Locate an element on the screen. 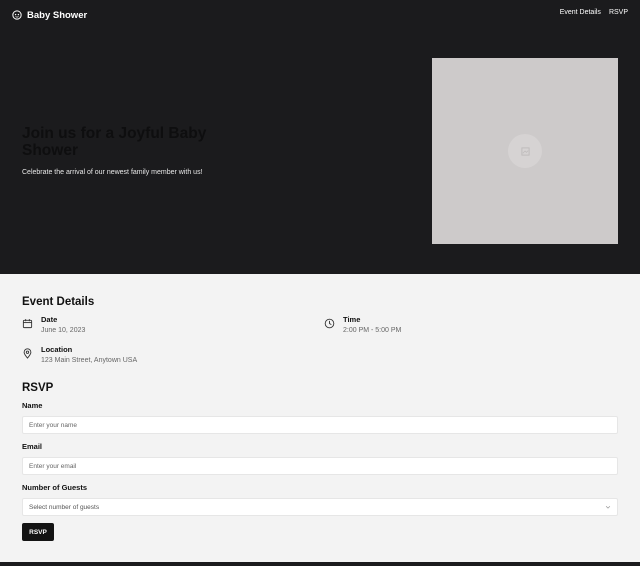 The height and width of the screenshot is (566, 640). date-value: June 10, 2023 is located at coordinates (63, 330).